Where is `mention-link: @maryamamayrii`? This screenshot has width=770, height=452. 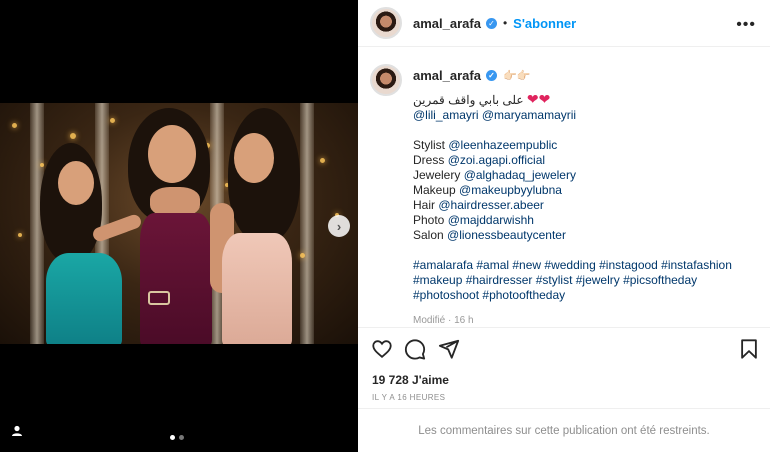 mention-link: @maryamamayrii is located at coordinates (529, 115).